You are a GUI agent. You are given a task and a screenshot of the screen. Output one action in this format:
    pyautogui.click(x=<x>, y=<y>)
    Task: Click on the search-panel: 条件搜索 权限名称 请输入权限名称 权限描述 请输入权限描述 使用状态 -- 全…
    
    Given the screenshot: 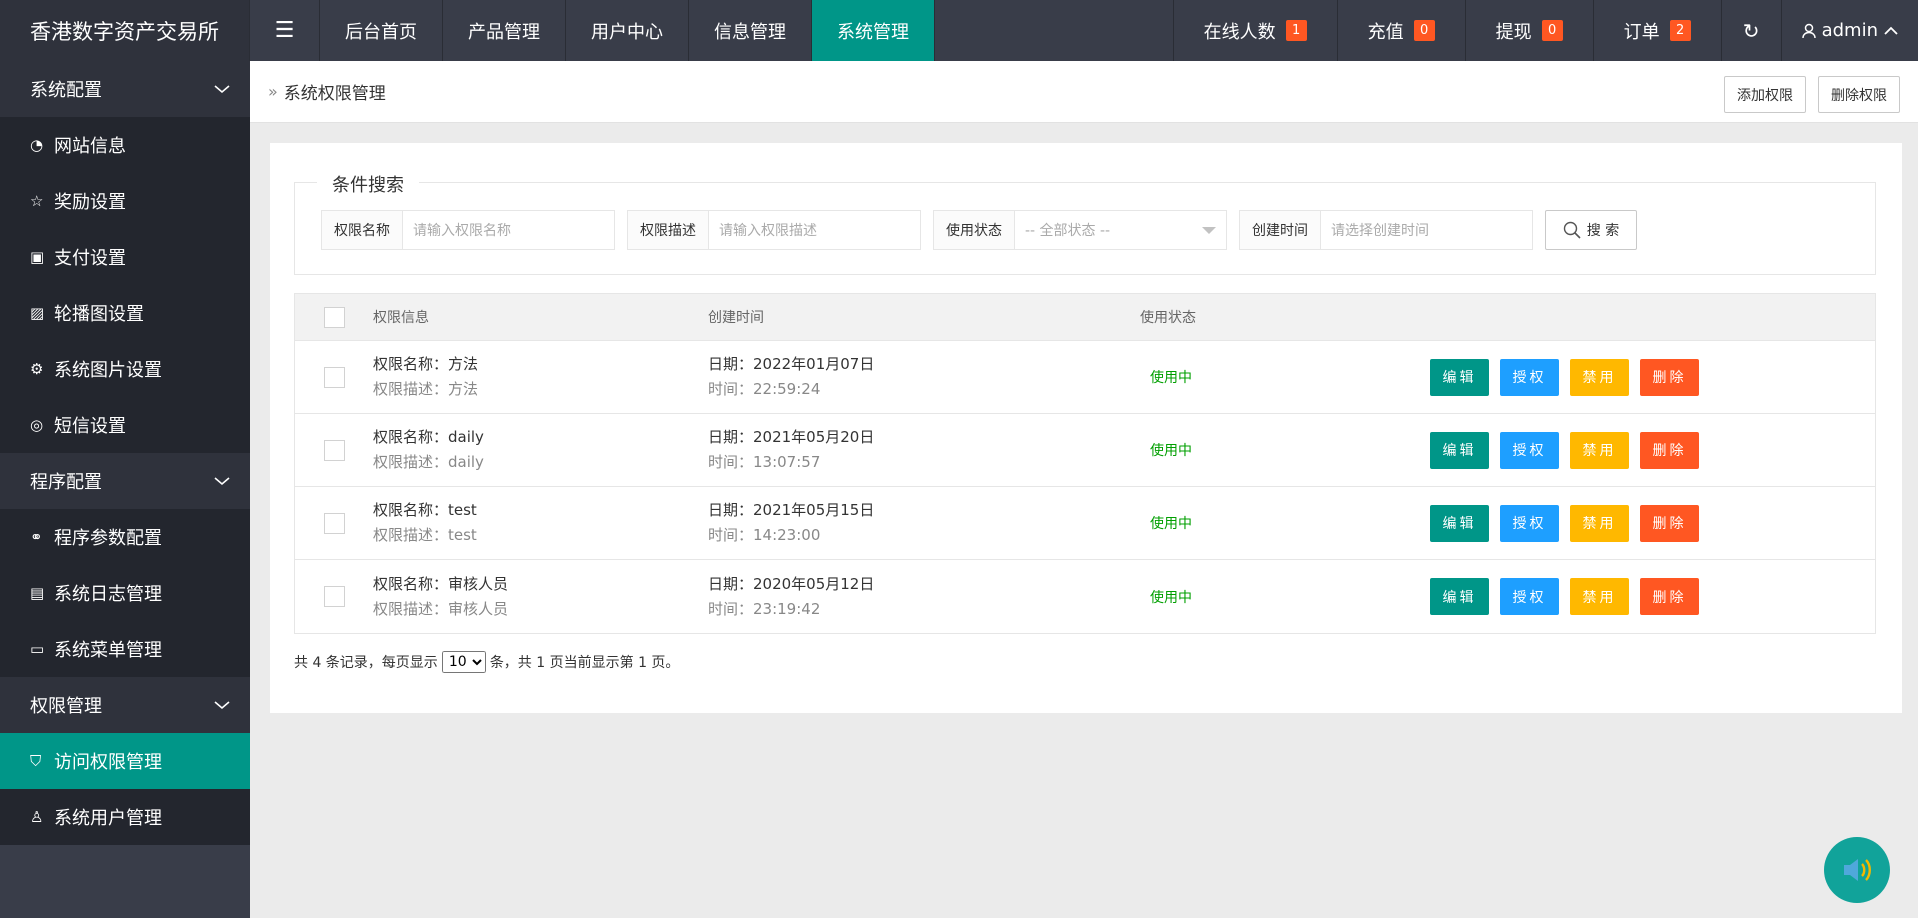 What is the action you would take?
    pyautogui.click(x=1085, y=223)
    